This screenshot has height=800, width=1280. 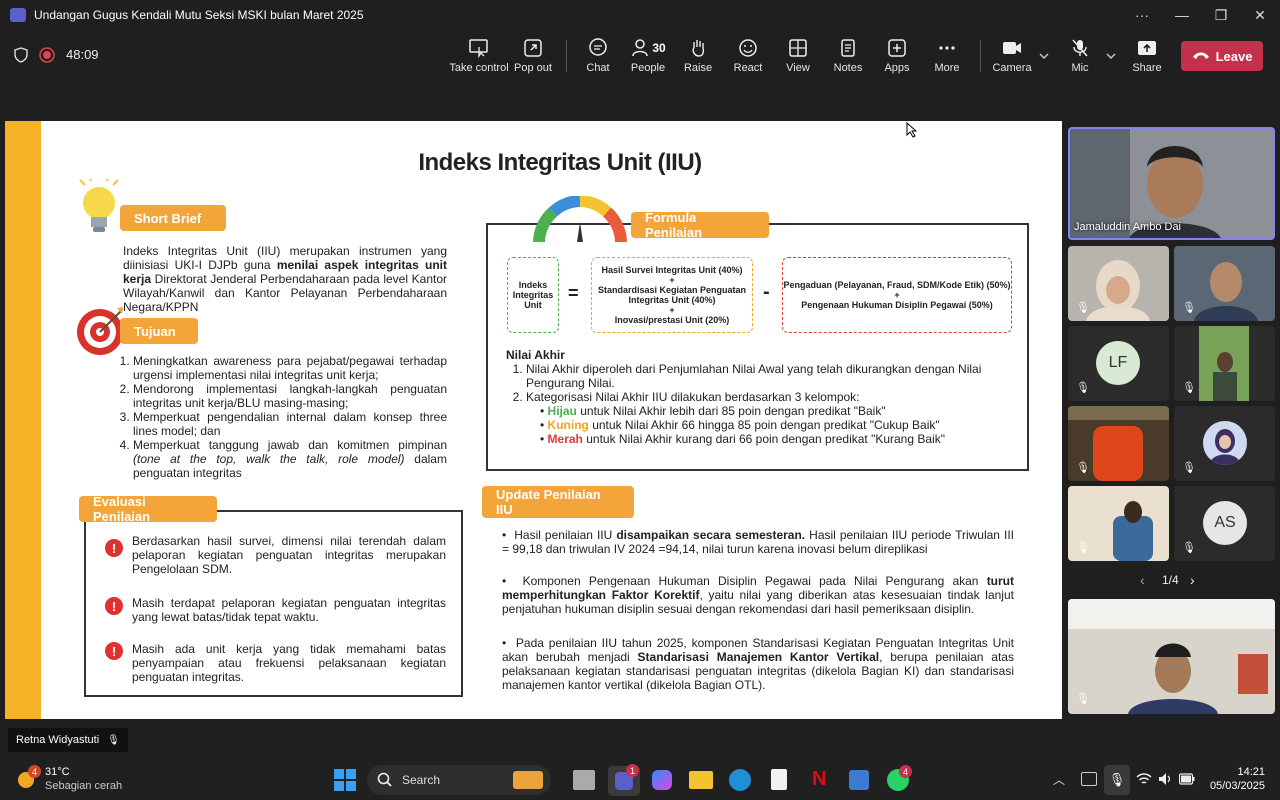 What do you see at coordinates (662, 780) in the screenshot?
I see `copilot-icon` at bounding box center [662, 780].